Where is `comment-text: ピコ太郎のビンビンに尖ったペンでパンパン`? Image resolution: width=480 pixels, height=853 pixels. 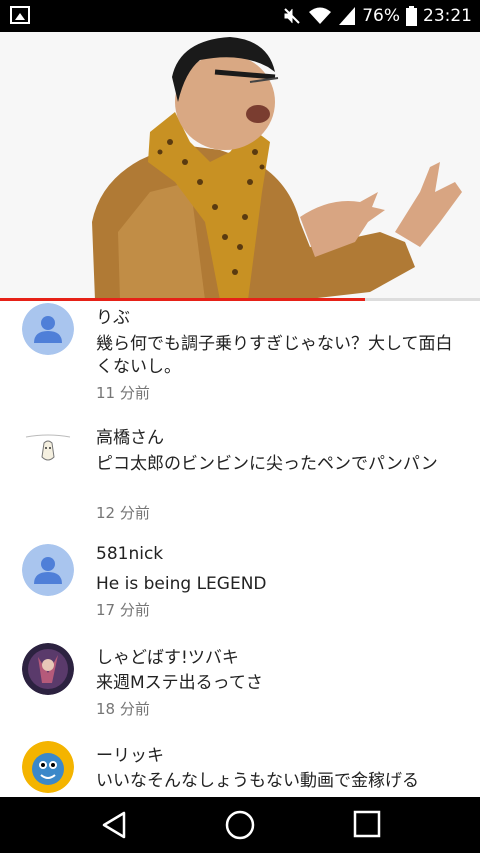 comment-text: ピコ太郎のビンビンに尖ったペンでパンパン is located at coordinates (267, 464).